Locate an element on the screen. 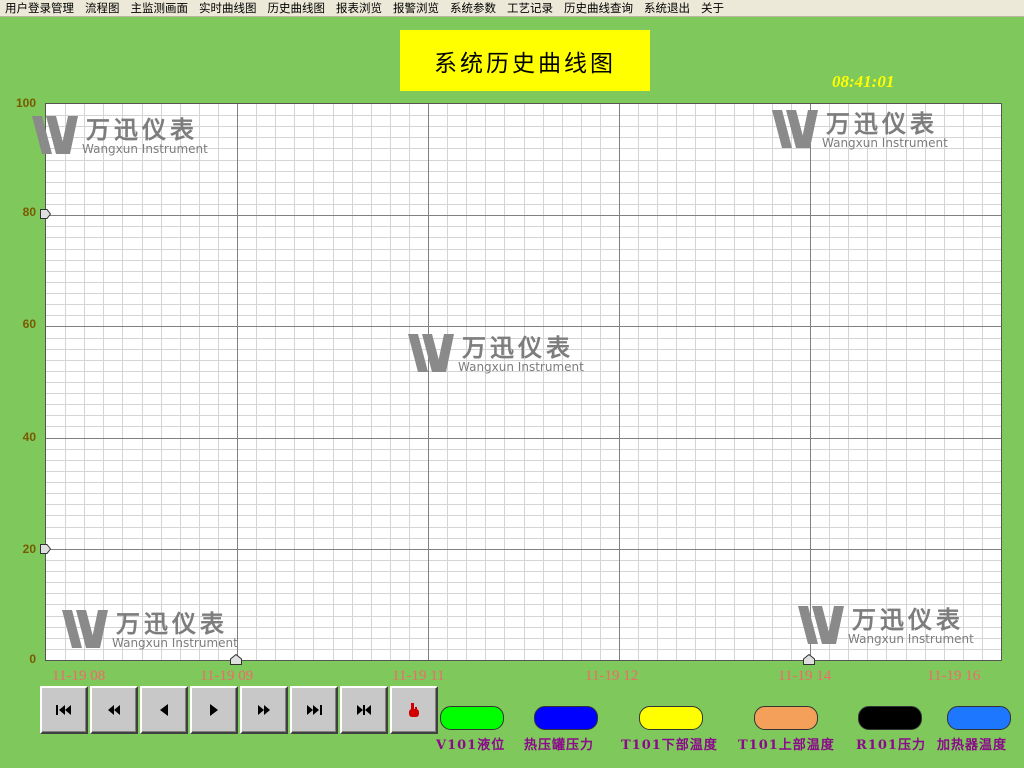  hand-pointer-icon is located at coordinates (414, 710).